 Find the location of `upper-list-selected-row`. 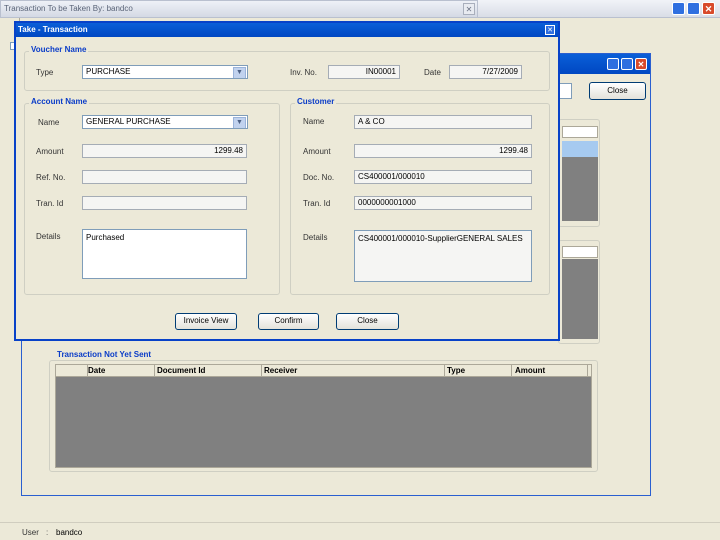

upper-list-selected-row is located at coordinates (580, 149).